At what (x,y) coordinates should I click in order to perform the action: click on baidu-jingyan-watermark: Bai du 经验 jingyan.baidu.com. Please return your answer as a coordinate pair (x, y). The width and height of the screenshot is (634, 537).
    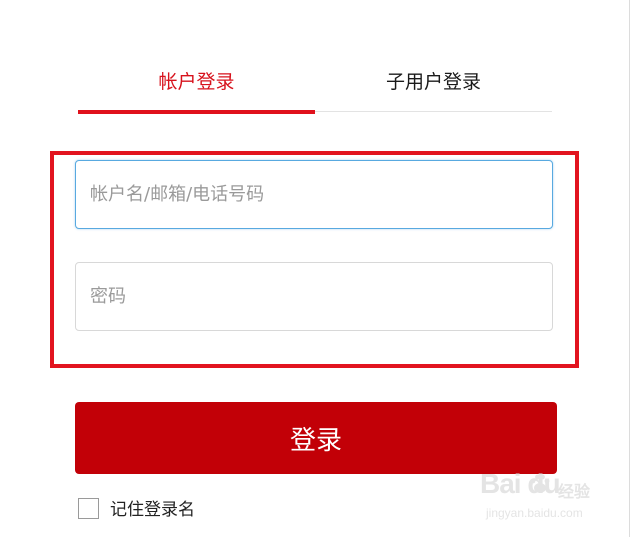
    Looking at the image, I should click on (544, 498).